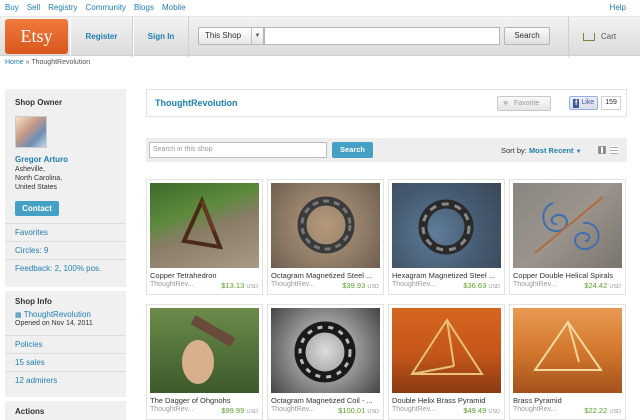 This screenshot has height=420, width=640. Describe the element at coordinates (29, 344) in the screenshot. I see `policies-link: Policies` at that location.